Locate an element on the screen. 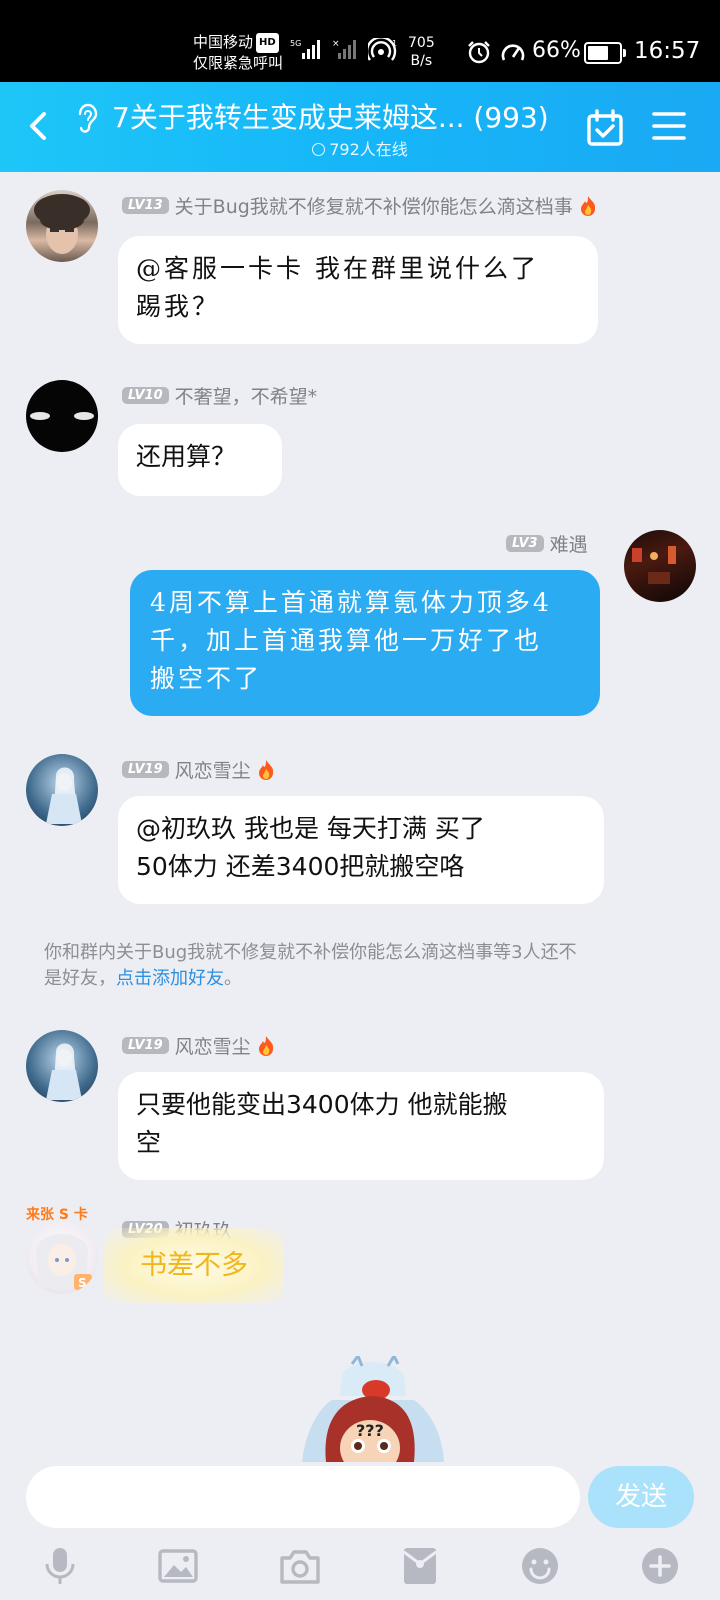  red-packet-icon is located at coordinates (420, 1566).